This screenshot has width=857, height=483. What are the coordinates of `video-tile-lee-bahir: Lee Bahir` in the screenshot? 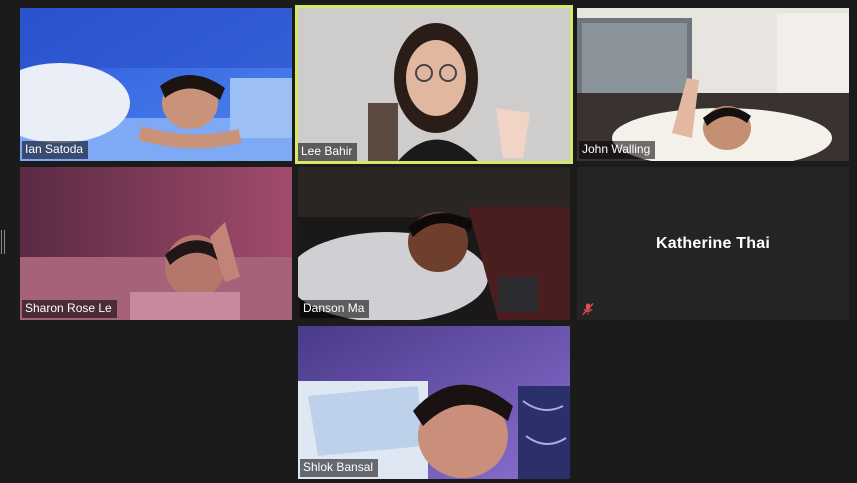 It's located at (434, 84).